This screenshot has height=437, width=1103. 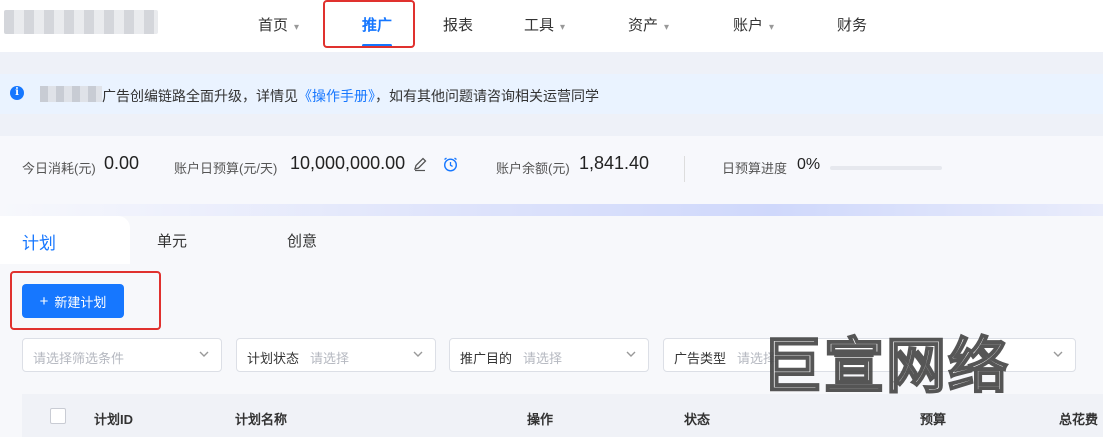 I want to click on active-tab-background, so click(x=65, y=240).